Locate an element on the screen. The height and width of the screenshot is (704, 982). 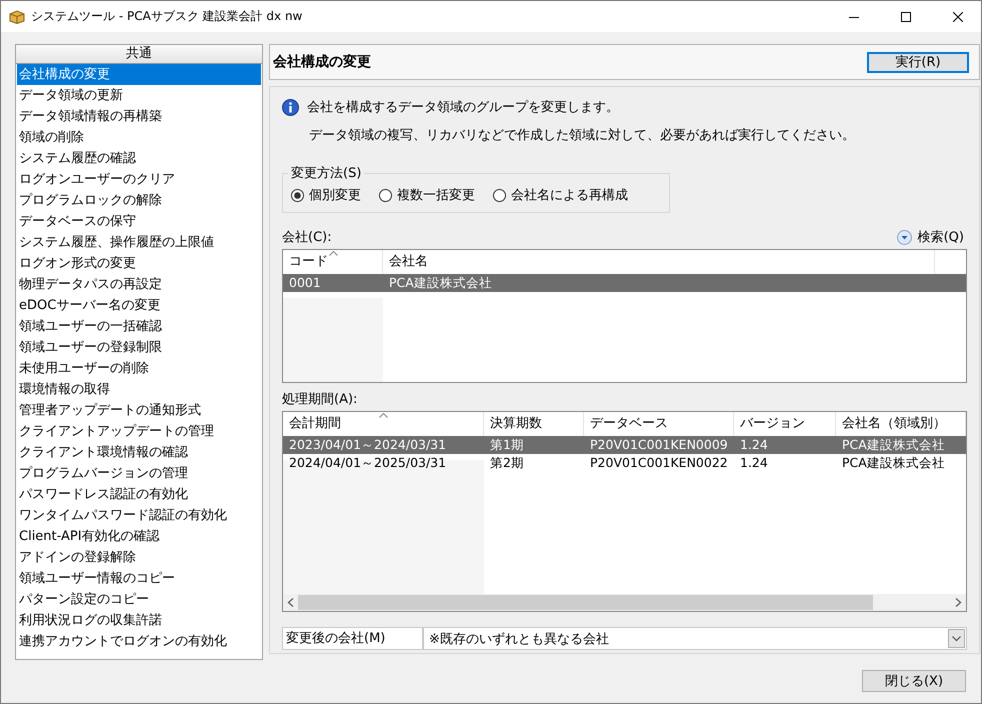
table-row: 2023/04/01～2024/03/31 第1期 P20V01C001KEN0009 1.24 PCA建設株式会社 is located at coordinates (624, 445).